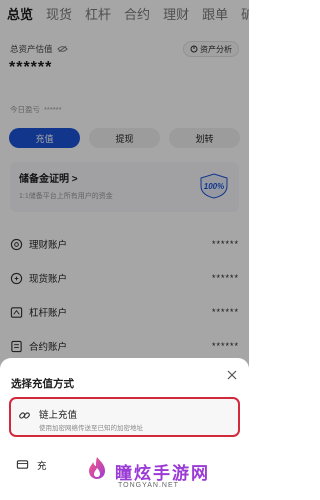  Describe the element at coordinates (124, 417) in the screenshot. I see `onchain-deposit-option: 链上充值 使用加密网络传送至已知的加密地址` at that location.